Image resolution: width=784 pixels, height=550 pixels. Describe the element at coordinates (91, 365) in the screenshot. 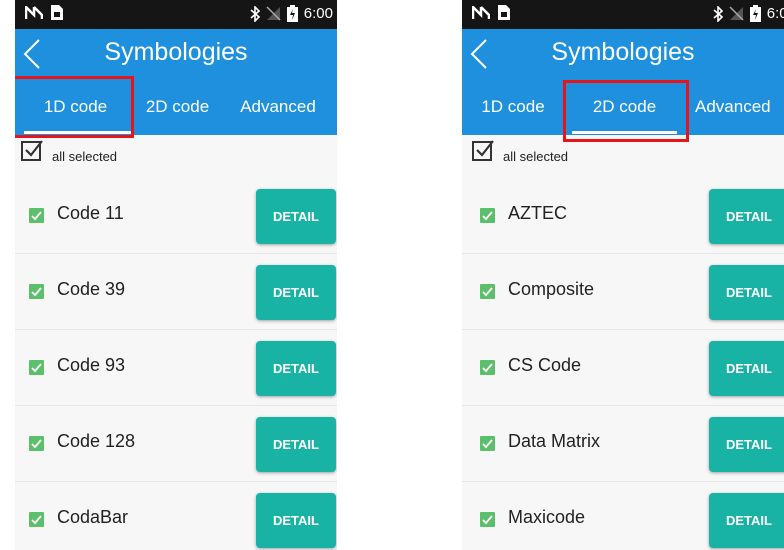

I see `item-label: Code 93` at that location.